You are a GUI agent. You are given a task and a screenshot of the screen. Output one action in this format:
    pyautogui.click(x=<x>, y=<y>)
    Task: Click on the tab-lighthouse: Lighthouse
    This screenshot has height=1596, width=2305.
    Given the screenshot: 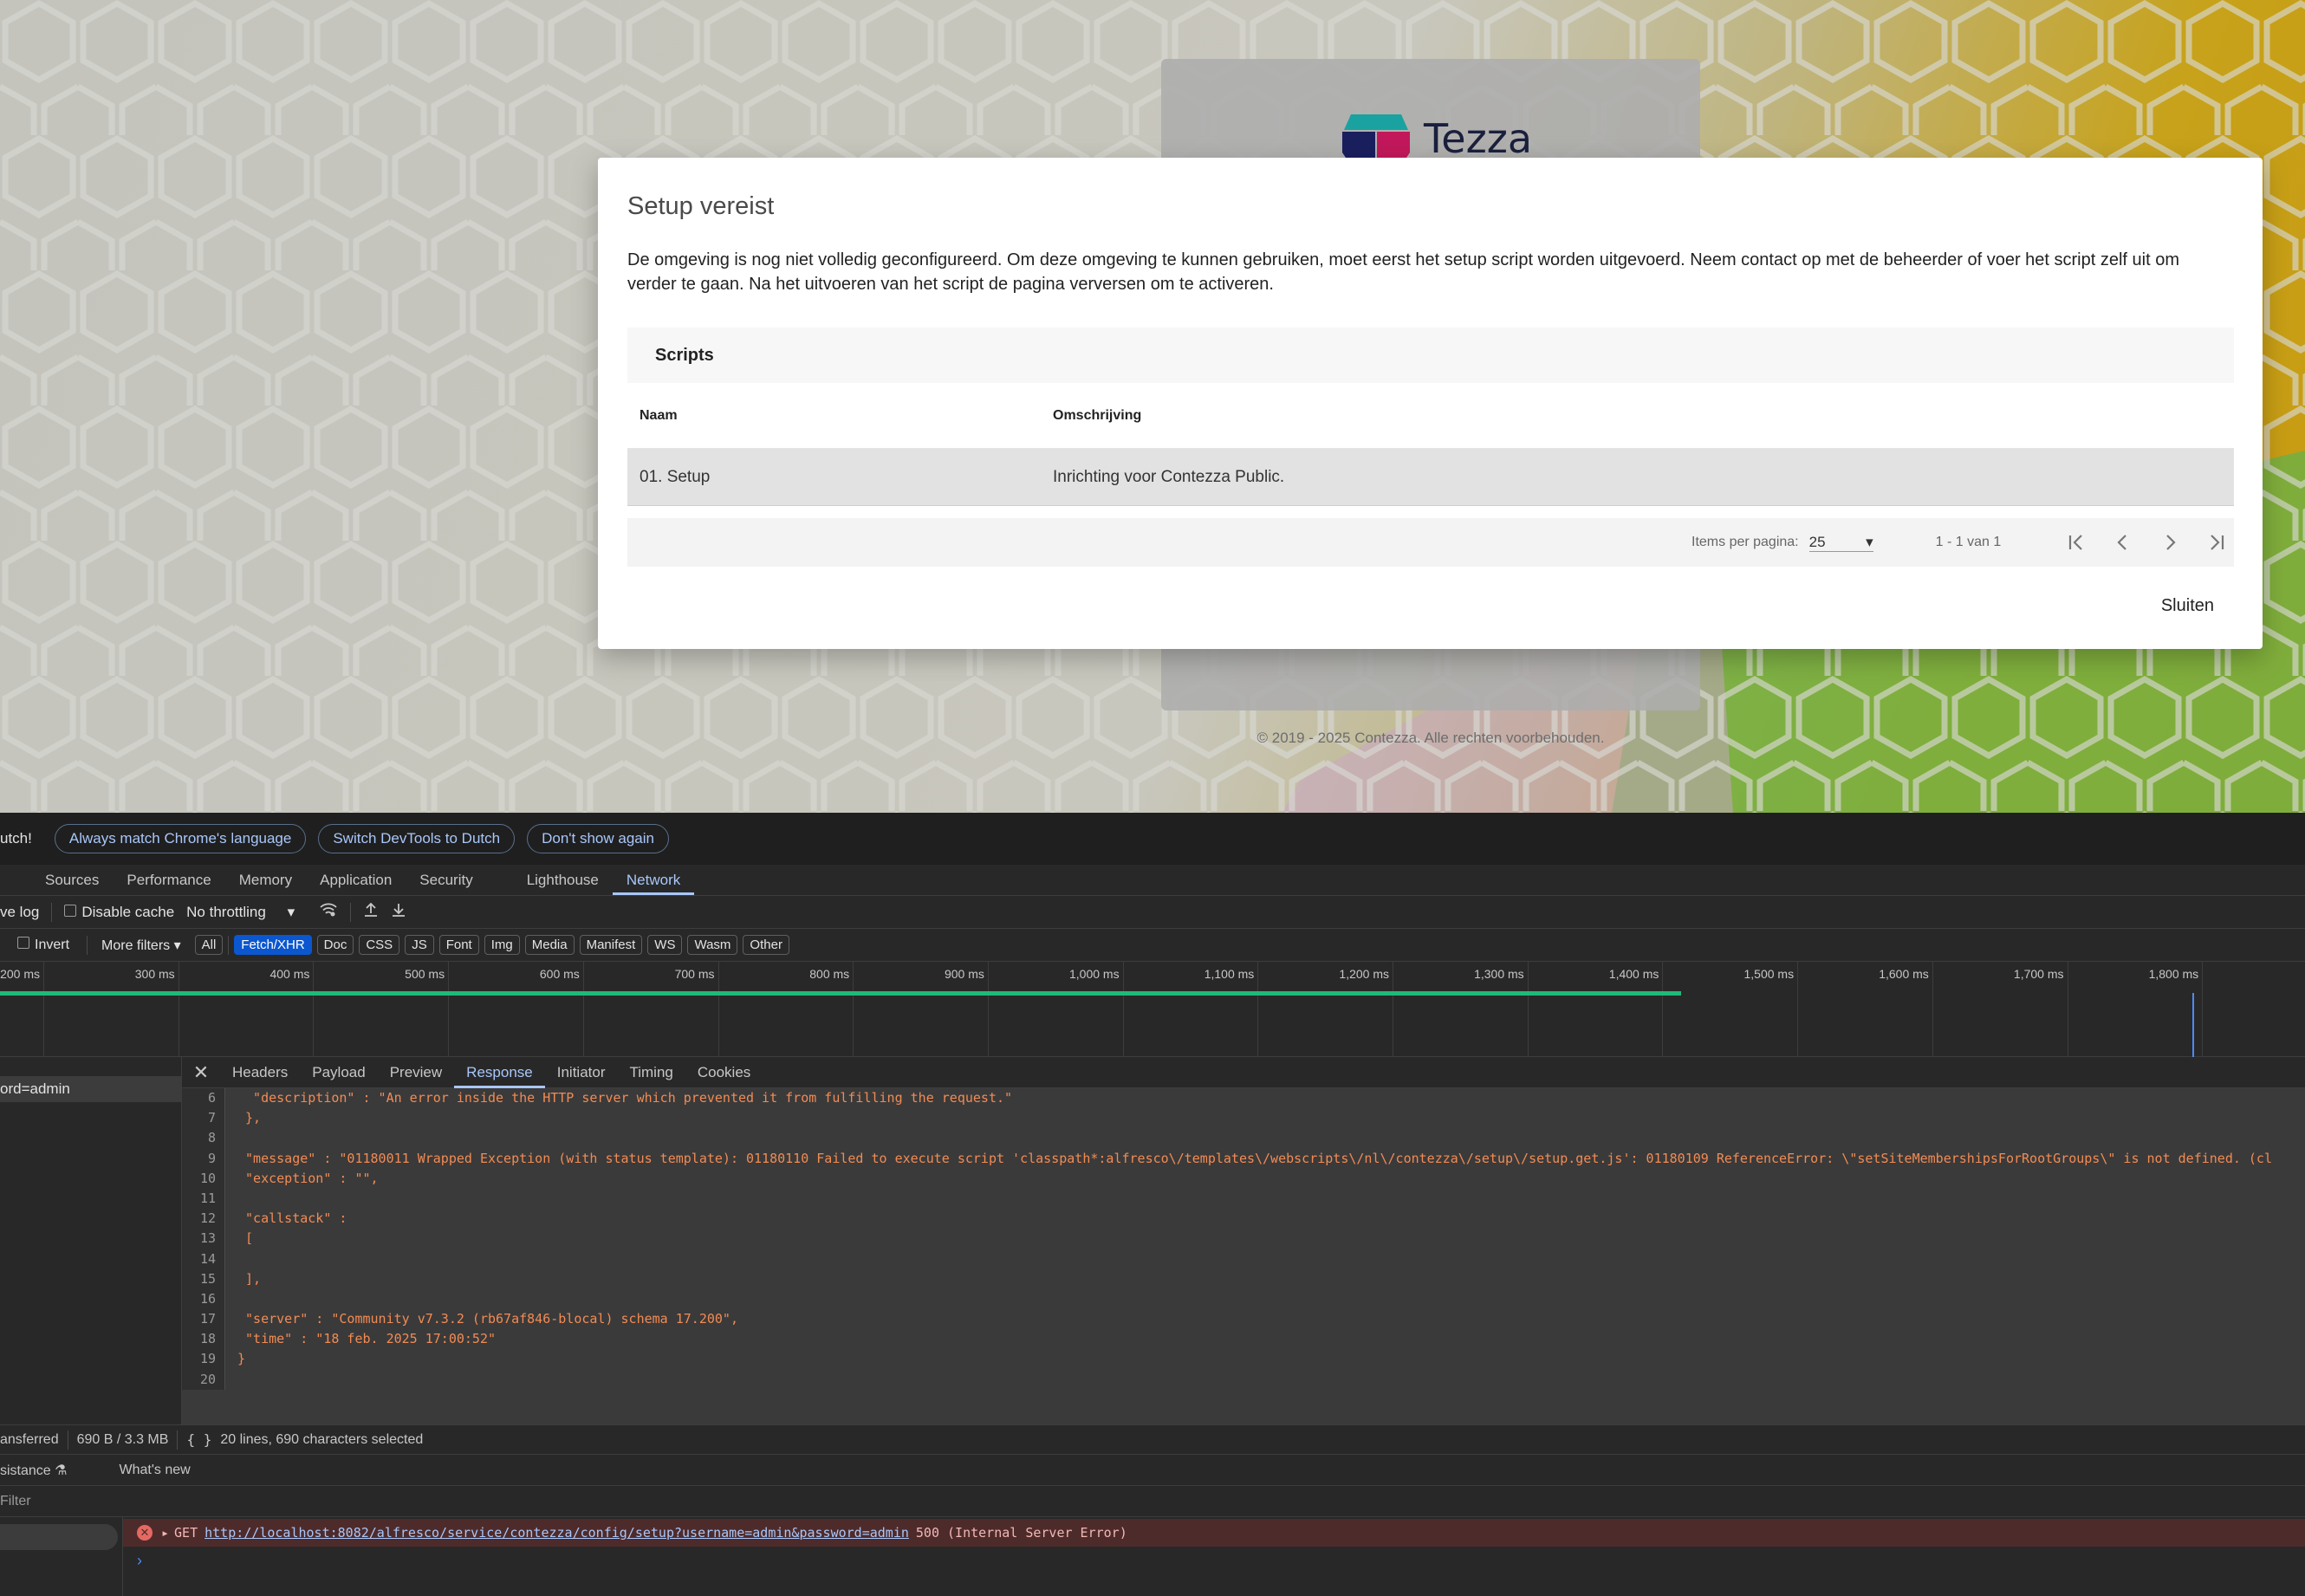 What is the action you would take?
    pyautogui.click(x=563, y=880)
    